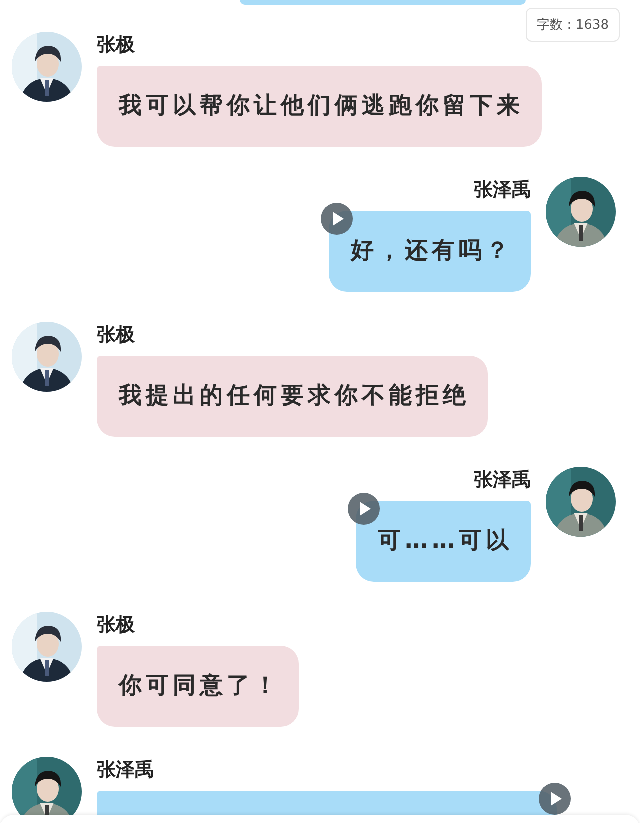  Describe the element at coordinates (292, 396) in the screenshot. I see `message-bubble: 我提出的任何要求你不能拒绝` at that location.